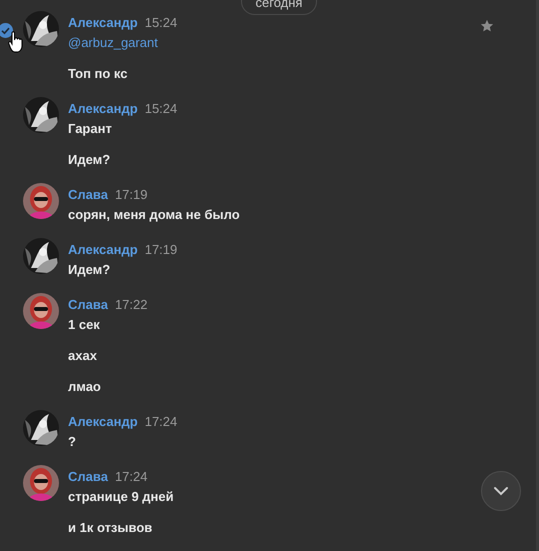 The image size is (539, 551). Describe the element at coordinates (98, 74) in the screenshot. I see `message-text: Топ по кс` at that location.